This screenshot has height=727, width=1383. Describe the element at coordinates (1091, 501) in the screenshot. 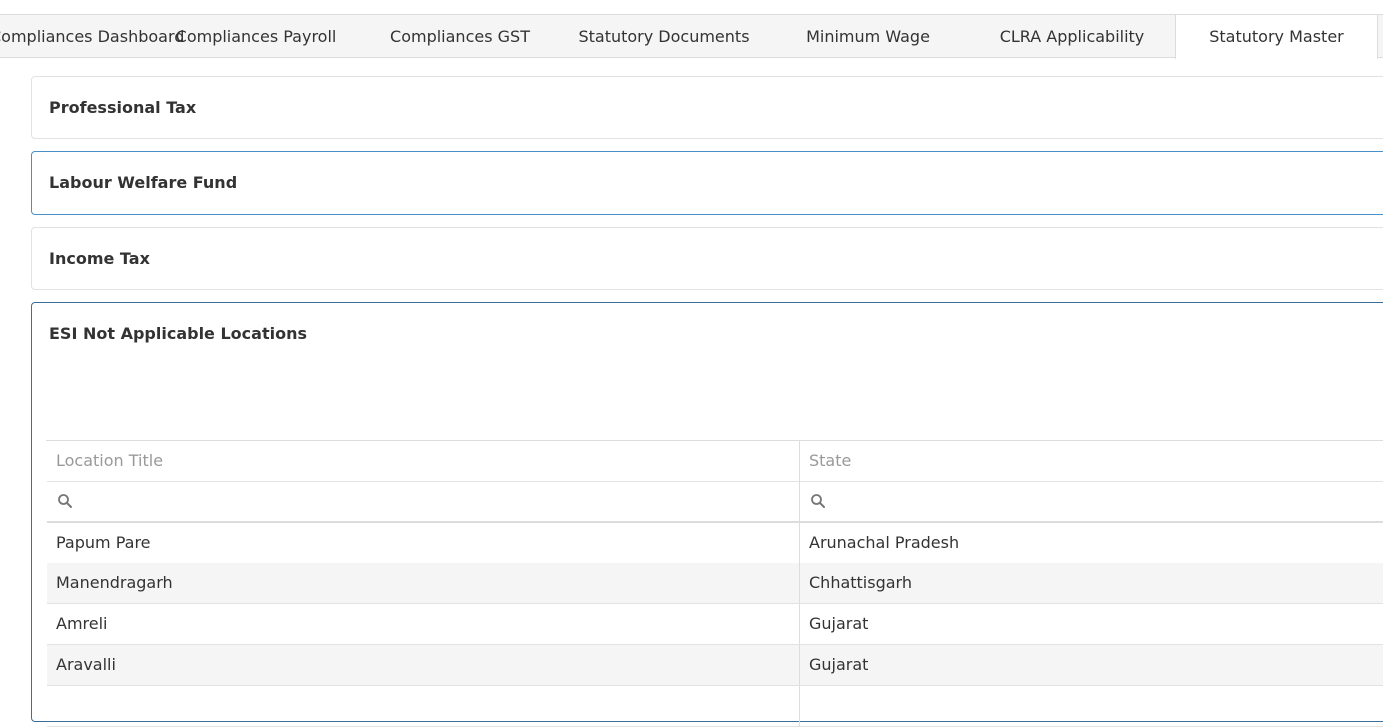

I see `state-filter-input` at that location.